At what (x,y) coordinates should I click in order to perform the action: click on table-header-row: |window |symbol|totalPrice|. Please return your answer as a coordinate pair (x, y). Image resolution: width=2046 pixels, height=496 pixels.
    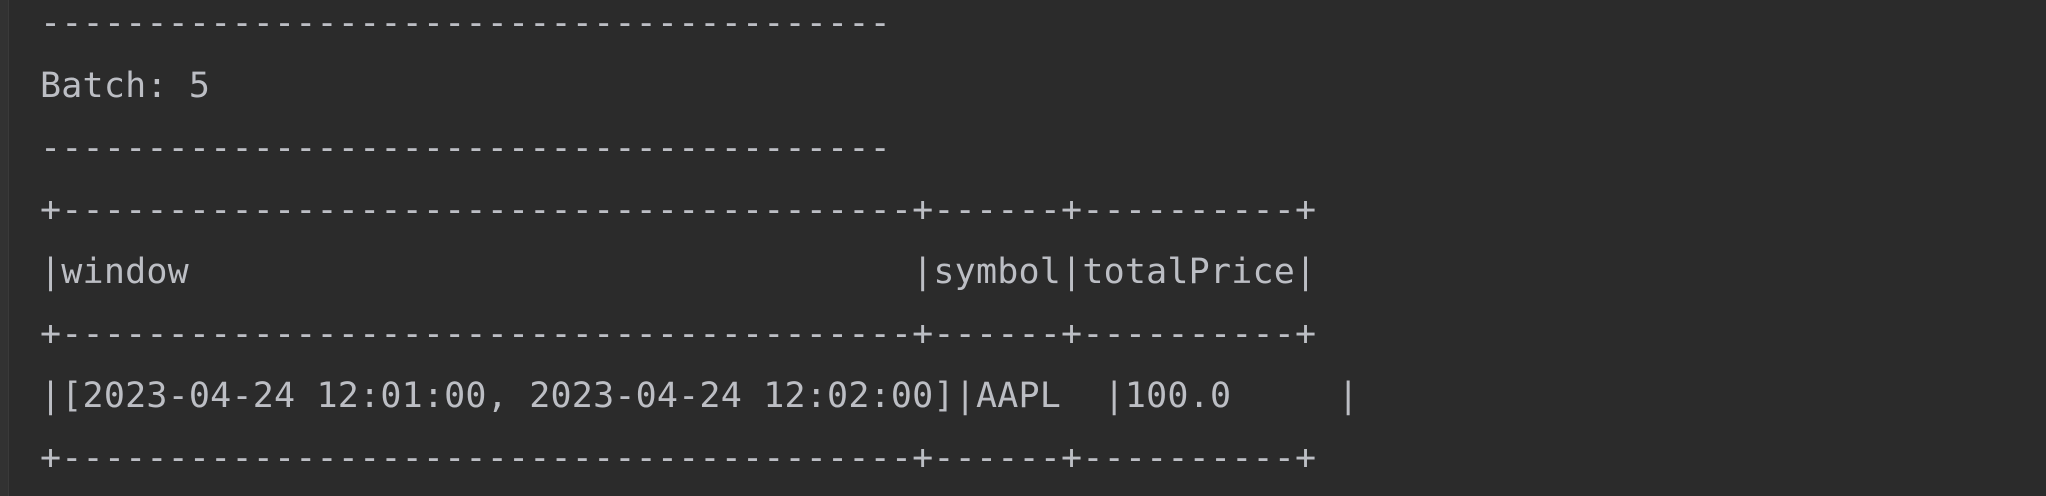
    Looking at the image, I should click on (678, 272).